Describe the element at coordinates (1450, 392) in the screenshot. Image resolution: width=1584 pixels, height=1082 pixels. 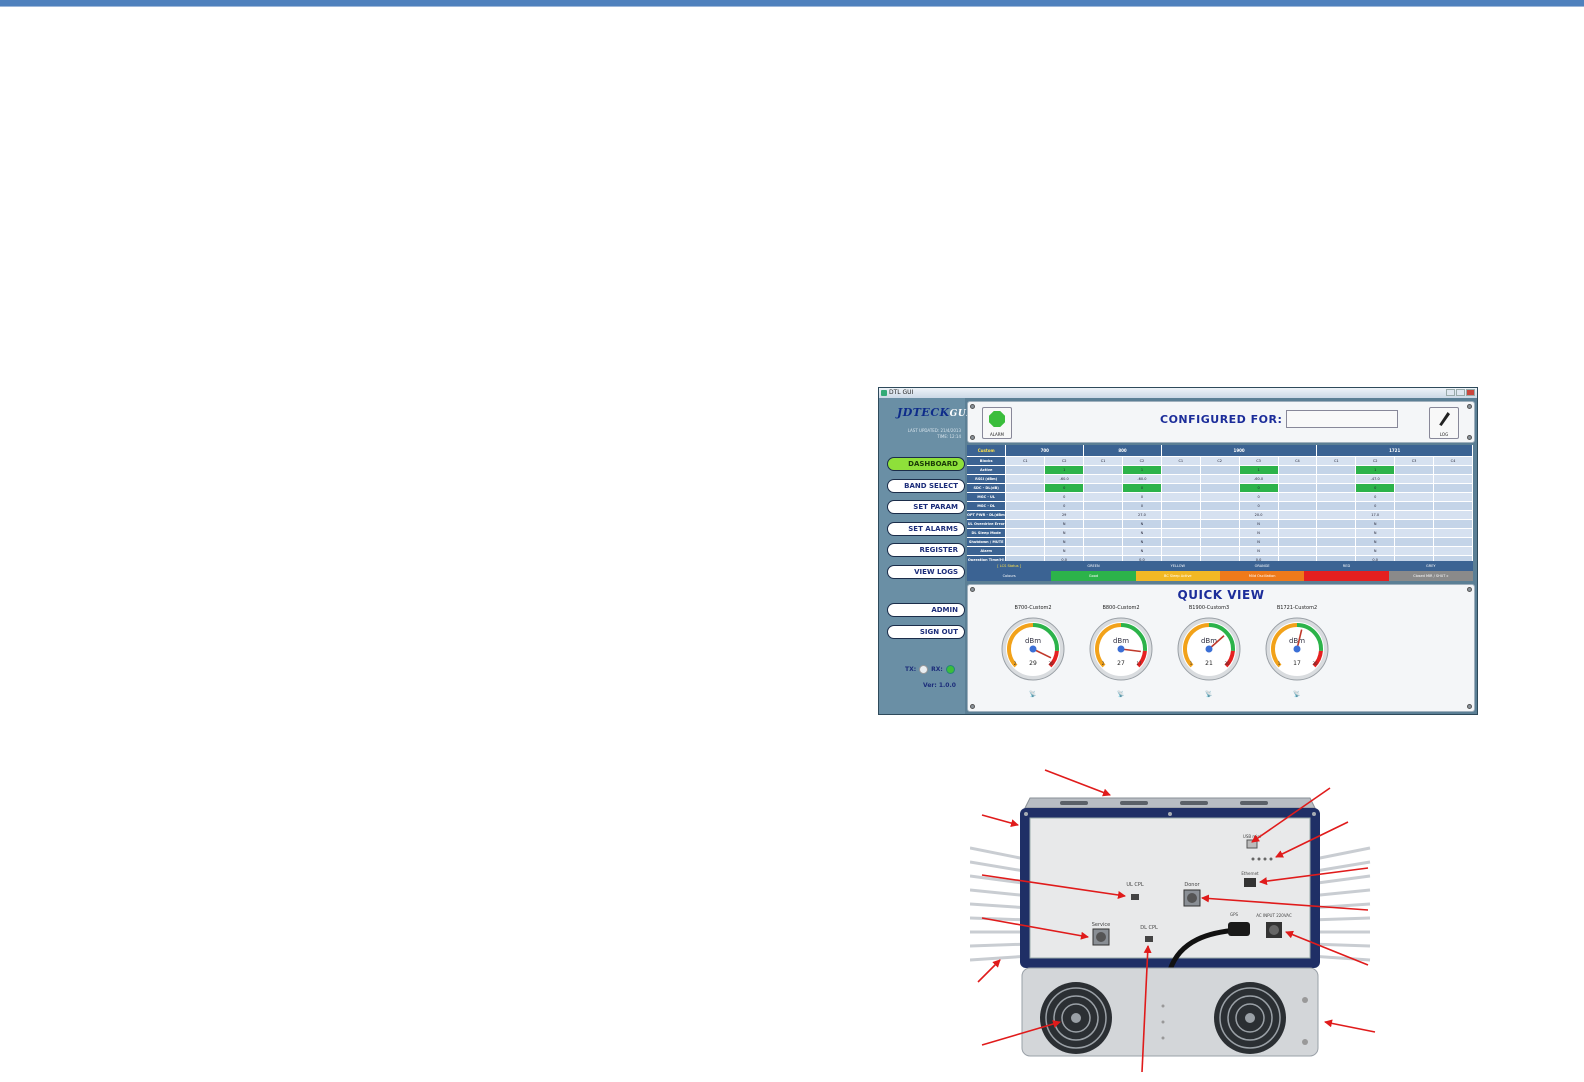
I see `minimize-icon` at that location.